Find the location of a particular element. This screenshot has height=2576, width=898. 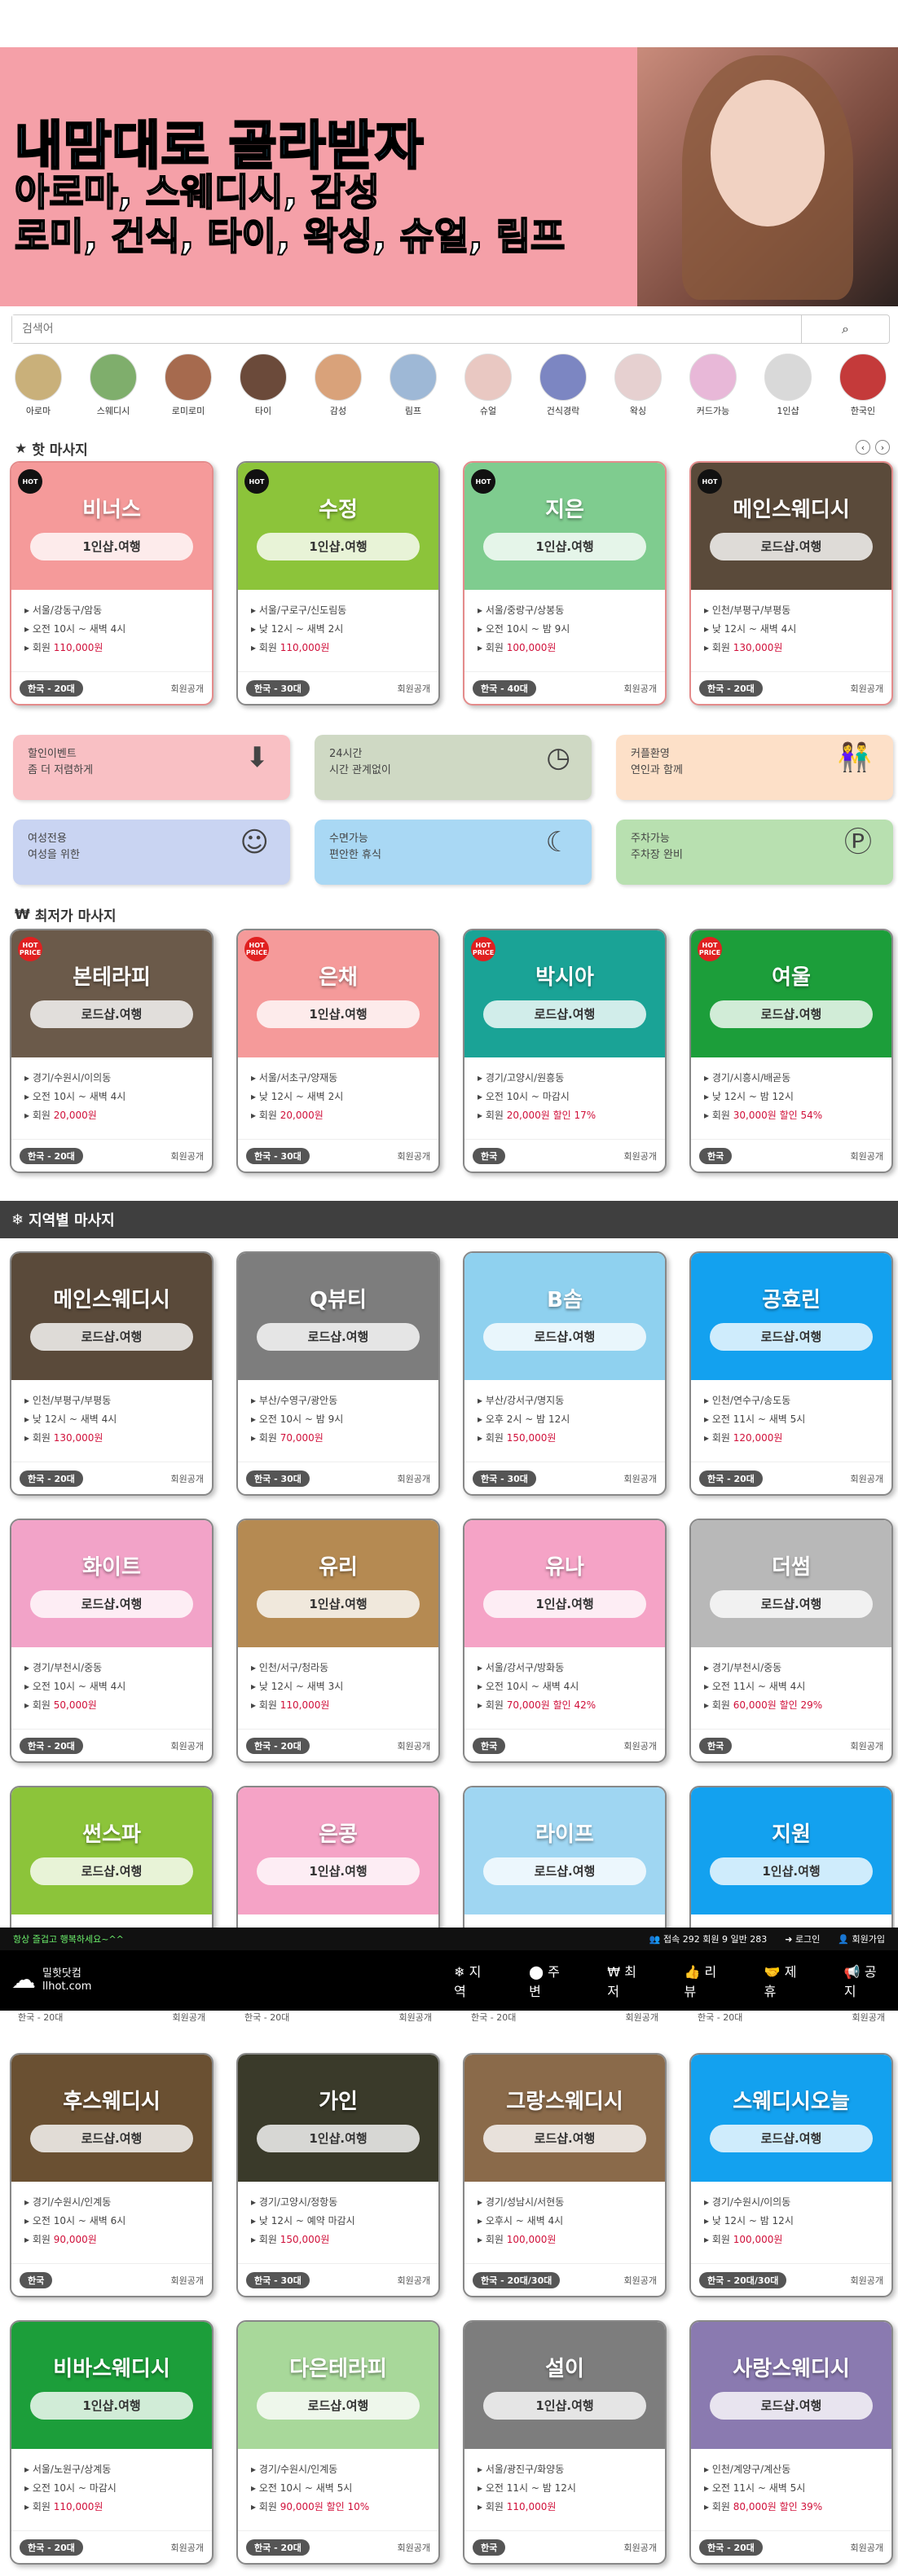

category-item: 커드가능 is located at coordinates (713, 385).